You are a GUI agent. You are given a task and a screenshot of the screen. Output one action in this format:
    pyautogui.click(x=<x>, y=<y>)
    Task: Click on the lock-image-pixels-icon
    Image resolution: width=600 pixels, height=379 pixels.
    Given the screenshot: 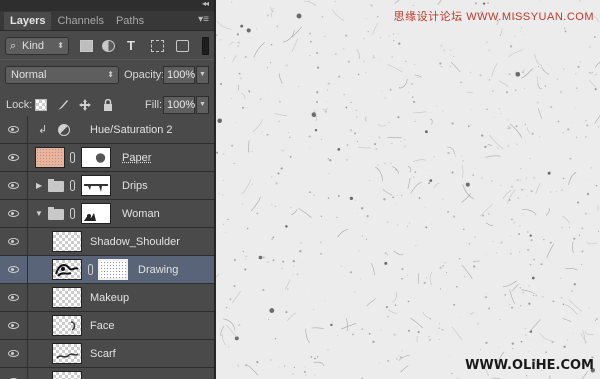 What is the action you would take?
    pyautogui.click(x=63, y=105)
    